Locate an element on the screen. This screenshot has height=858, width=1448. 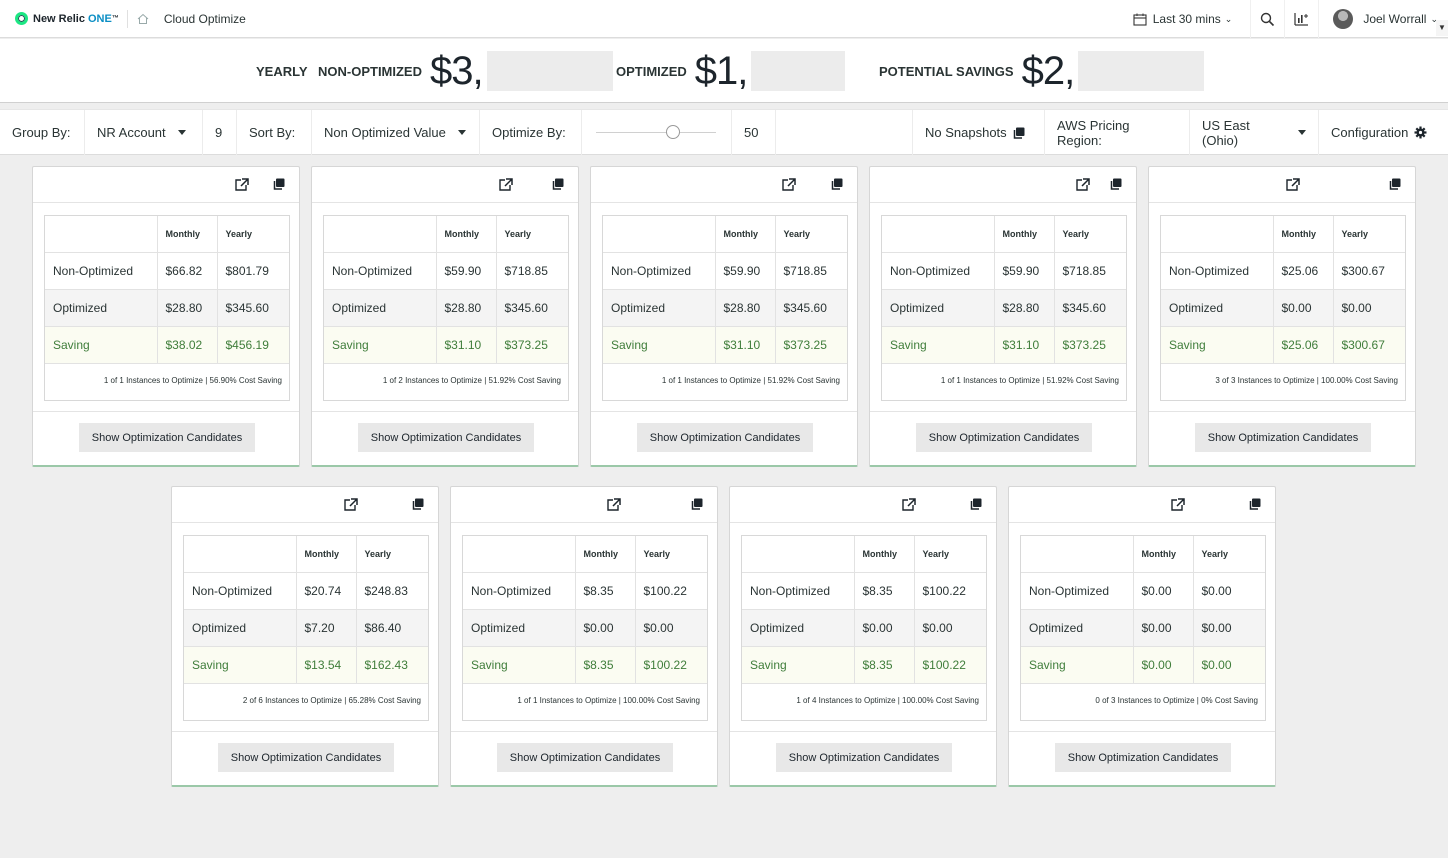
yearly-value: $801.79 is located at coordinates (253, 271).